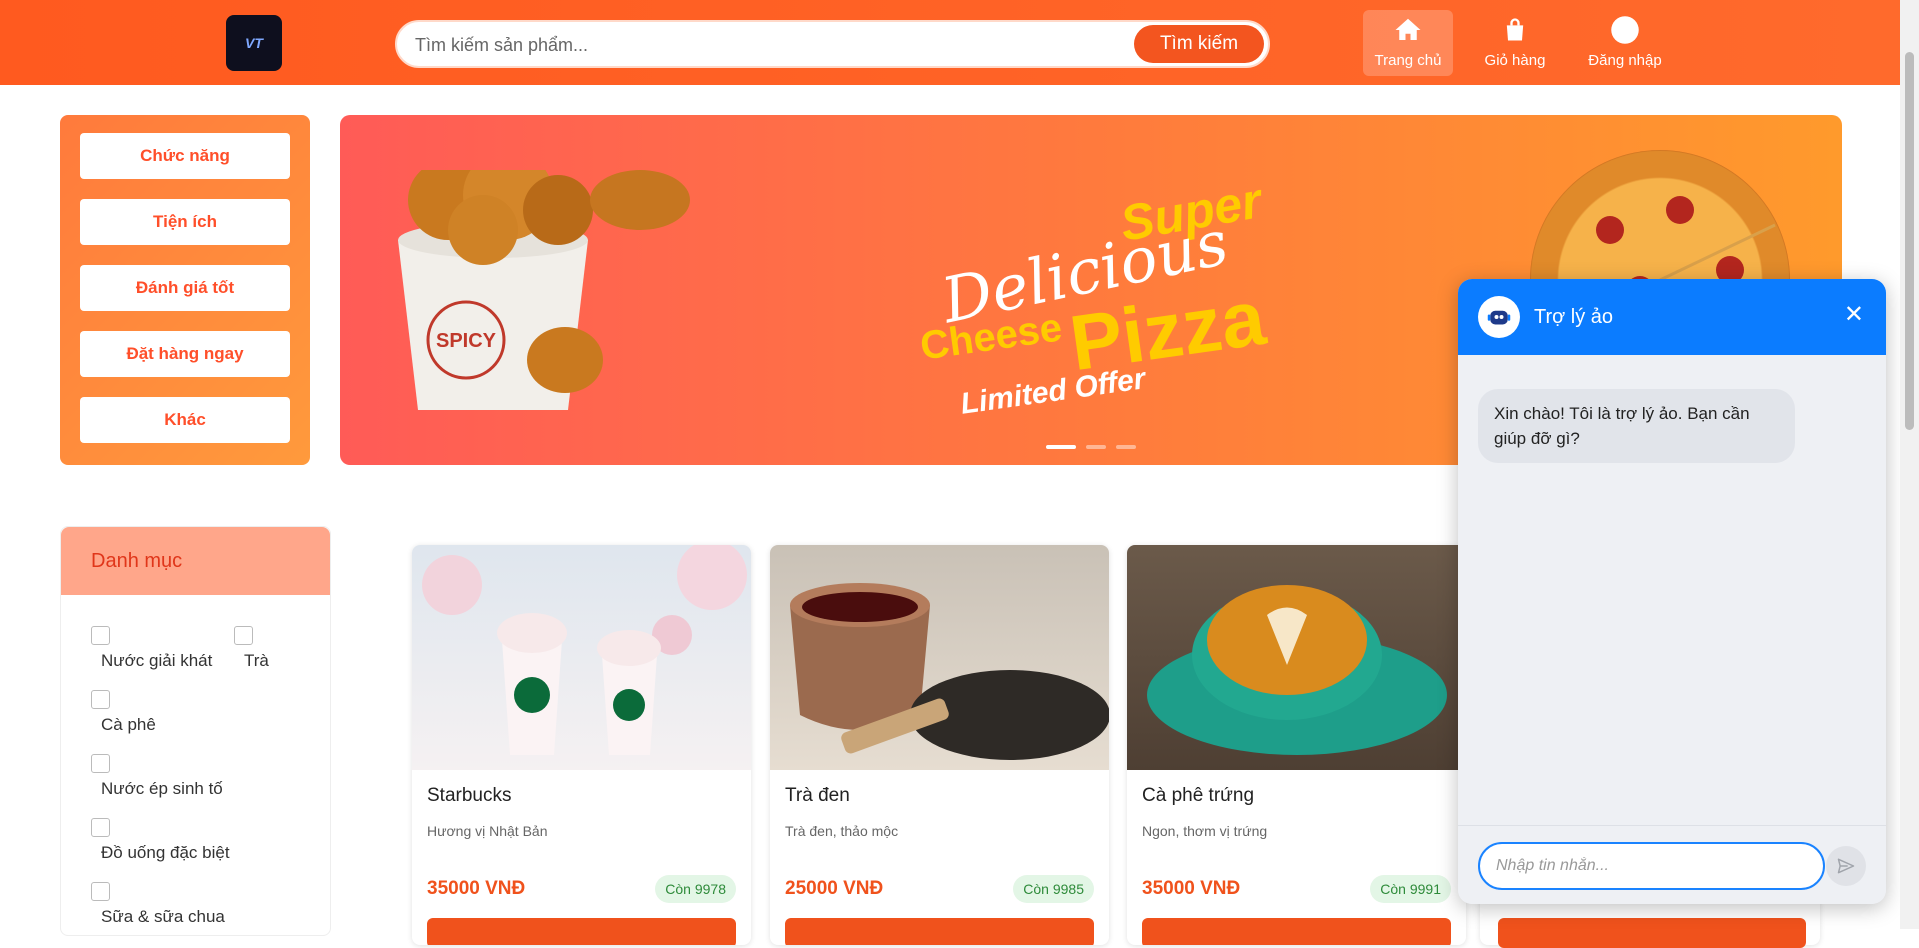 This screenshot has height=948, width=1919. I want to click on chat-message-input, so click(1651, 866).